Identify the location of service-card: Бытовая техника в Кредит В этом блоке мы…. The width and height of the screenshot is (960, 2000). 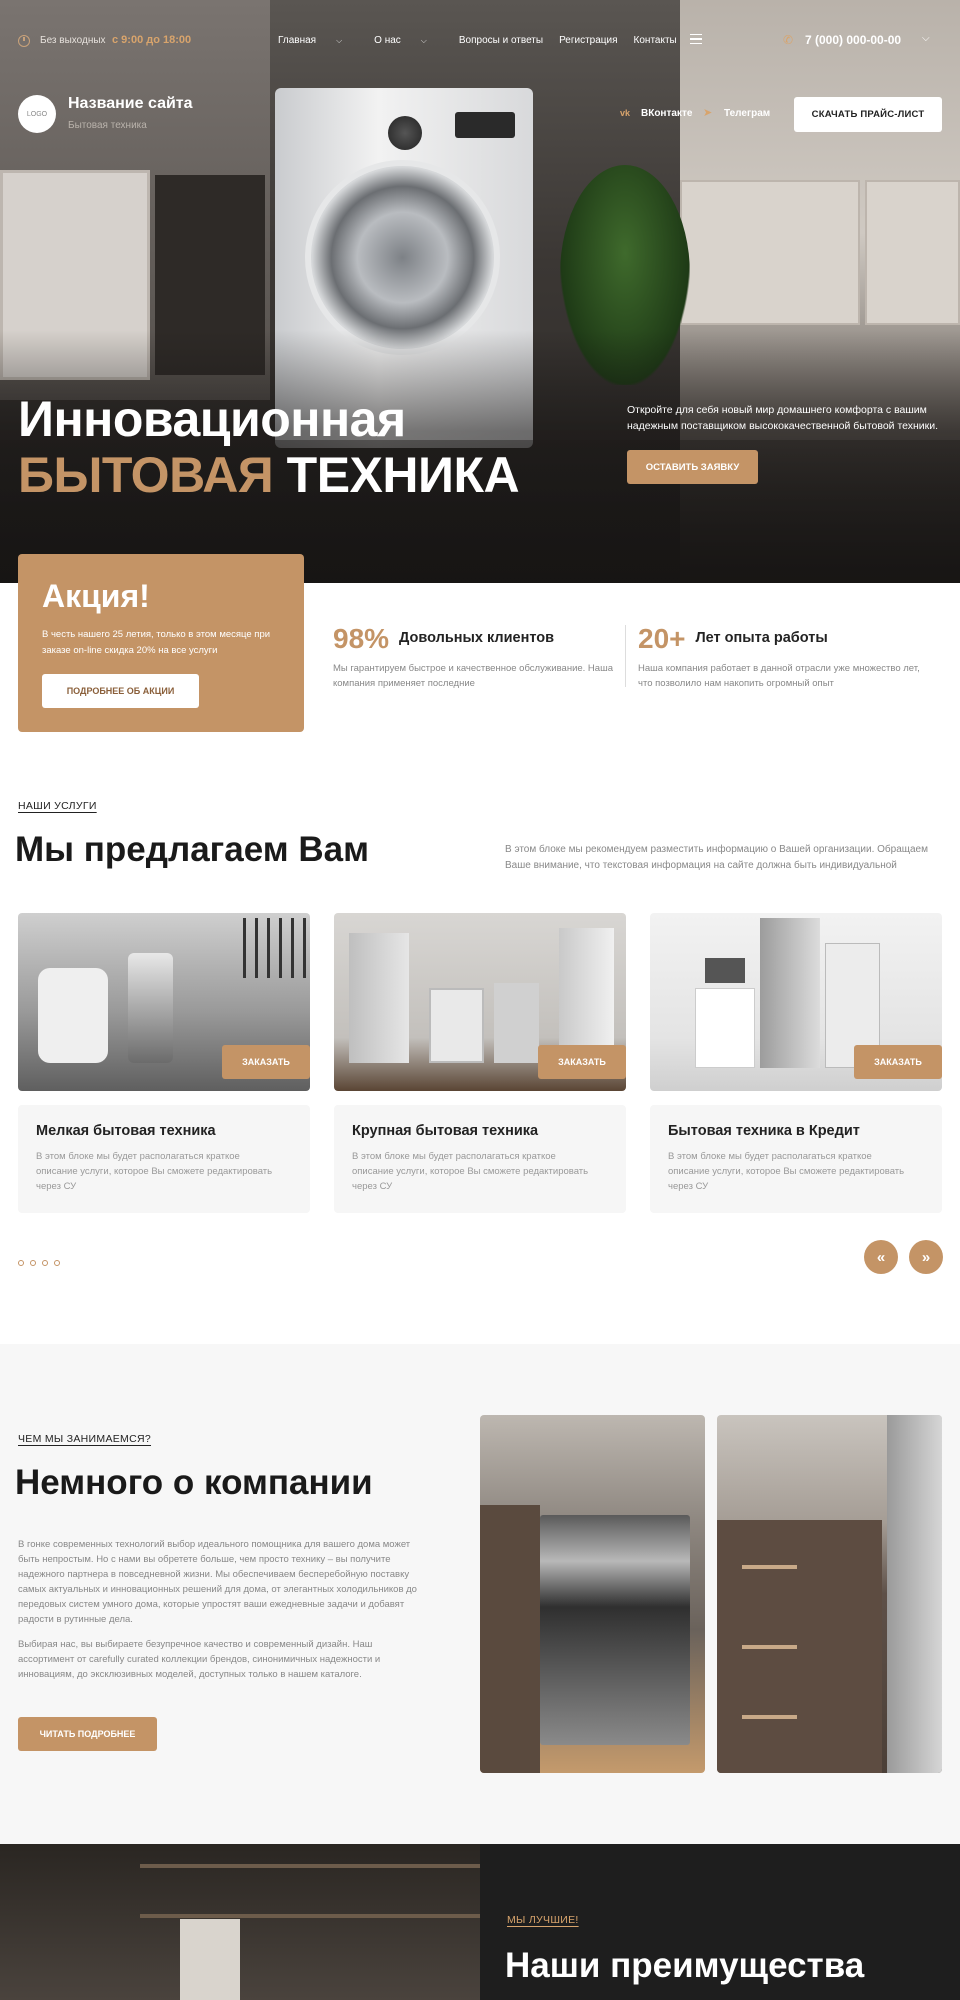
(796, 1159).